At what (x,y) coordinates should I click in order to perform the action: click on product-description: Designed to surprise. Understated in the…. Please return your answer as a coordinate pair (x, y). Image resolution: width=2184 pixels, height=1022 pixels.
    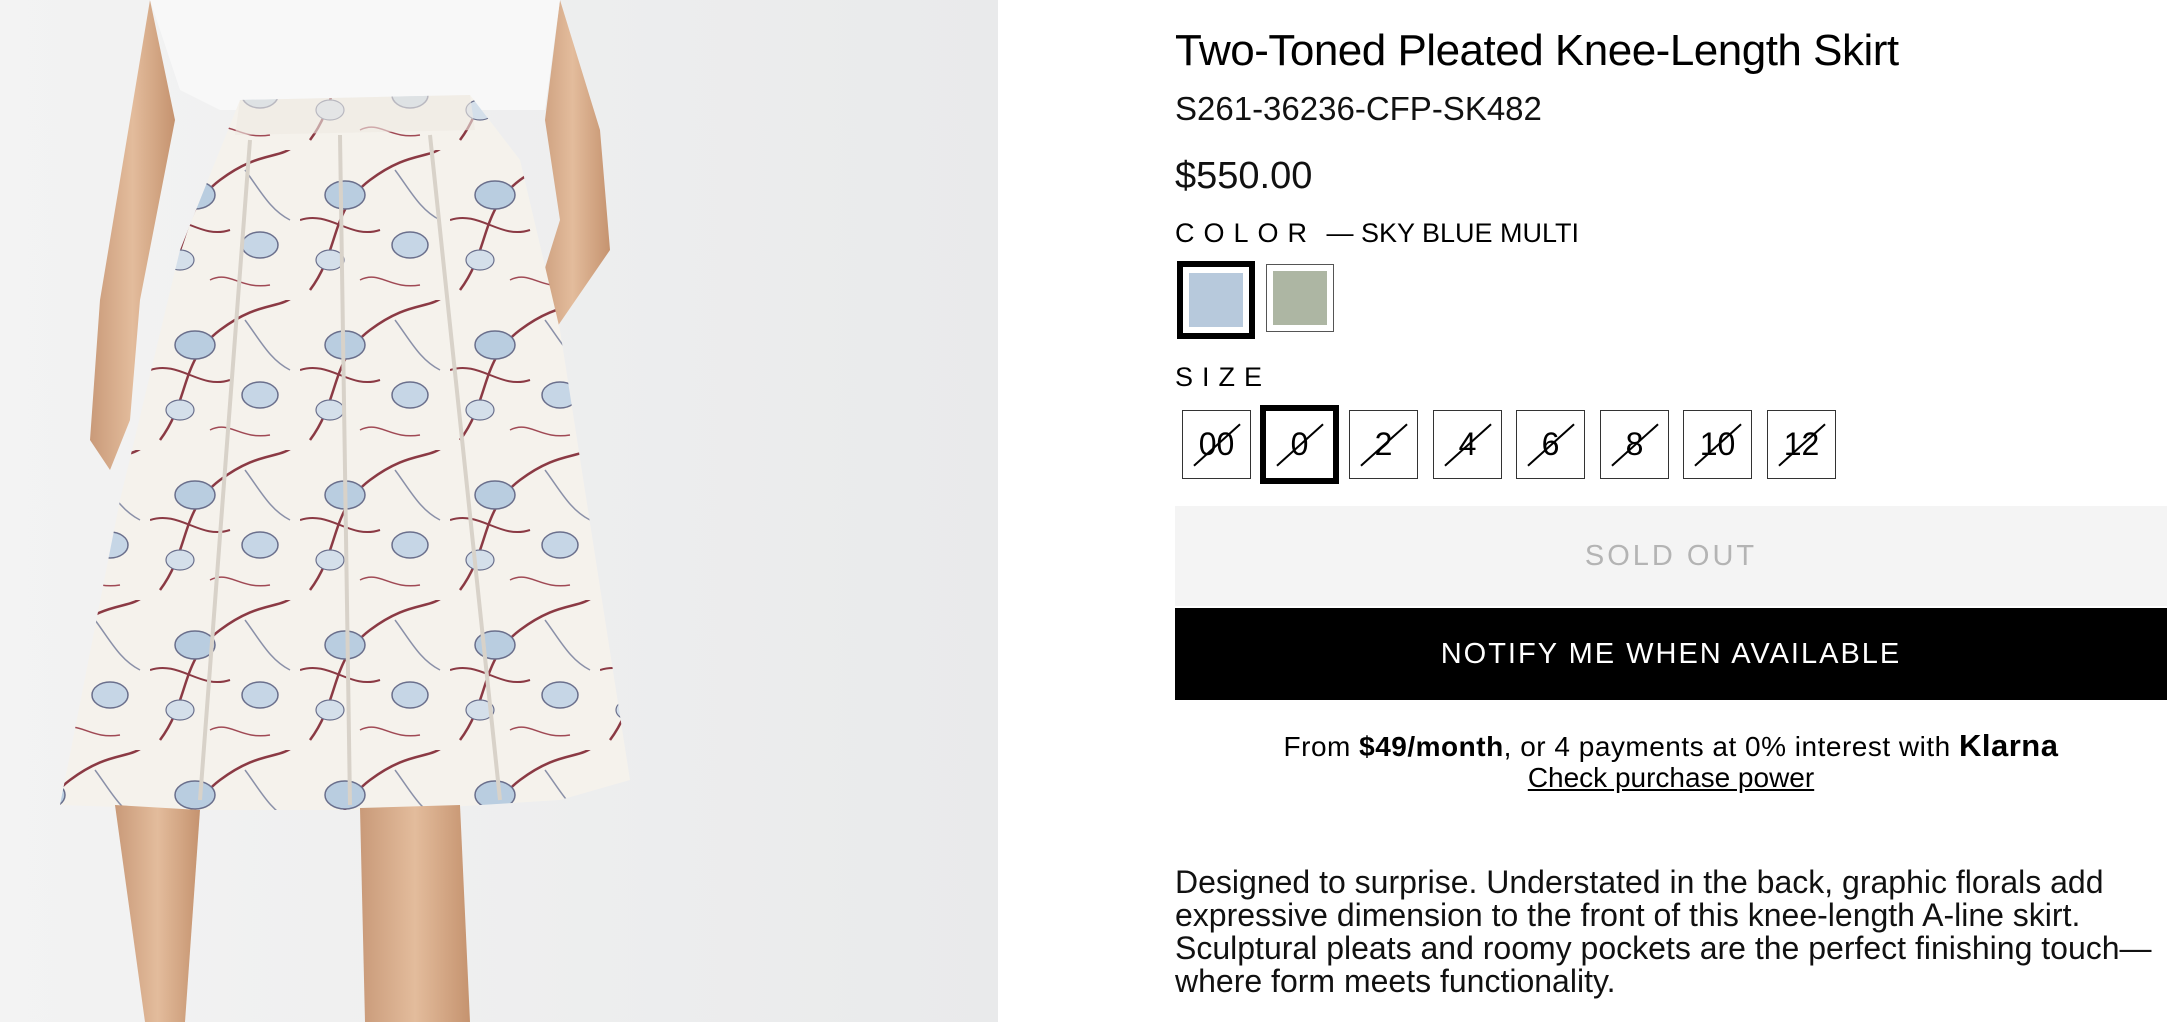
    Looking at the image, I should click on (1663, 931).